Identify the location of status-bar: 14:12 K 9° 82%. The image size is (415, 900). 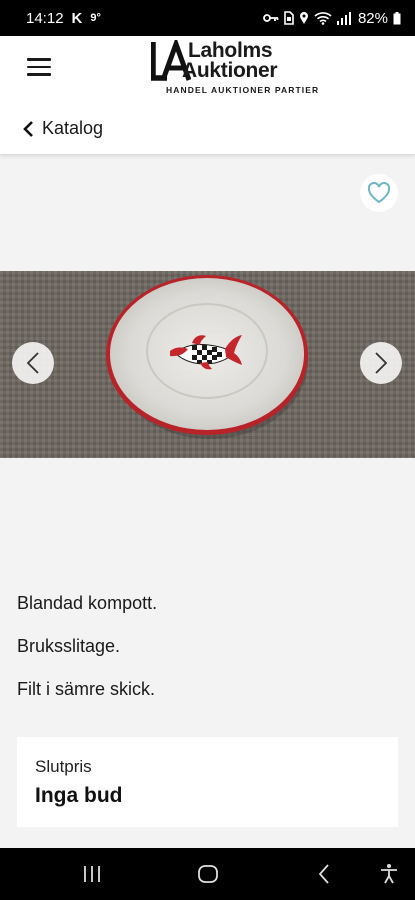
(207, 18).